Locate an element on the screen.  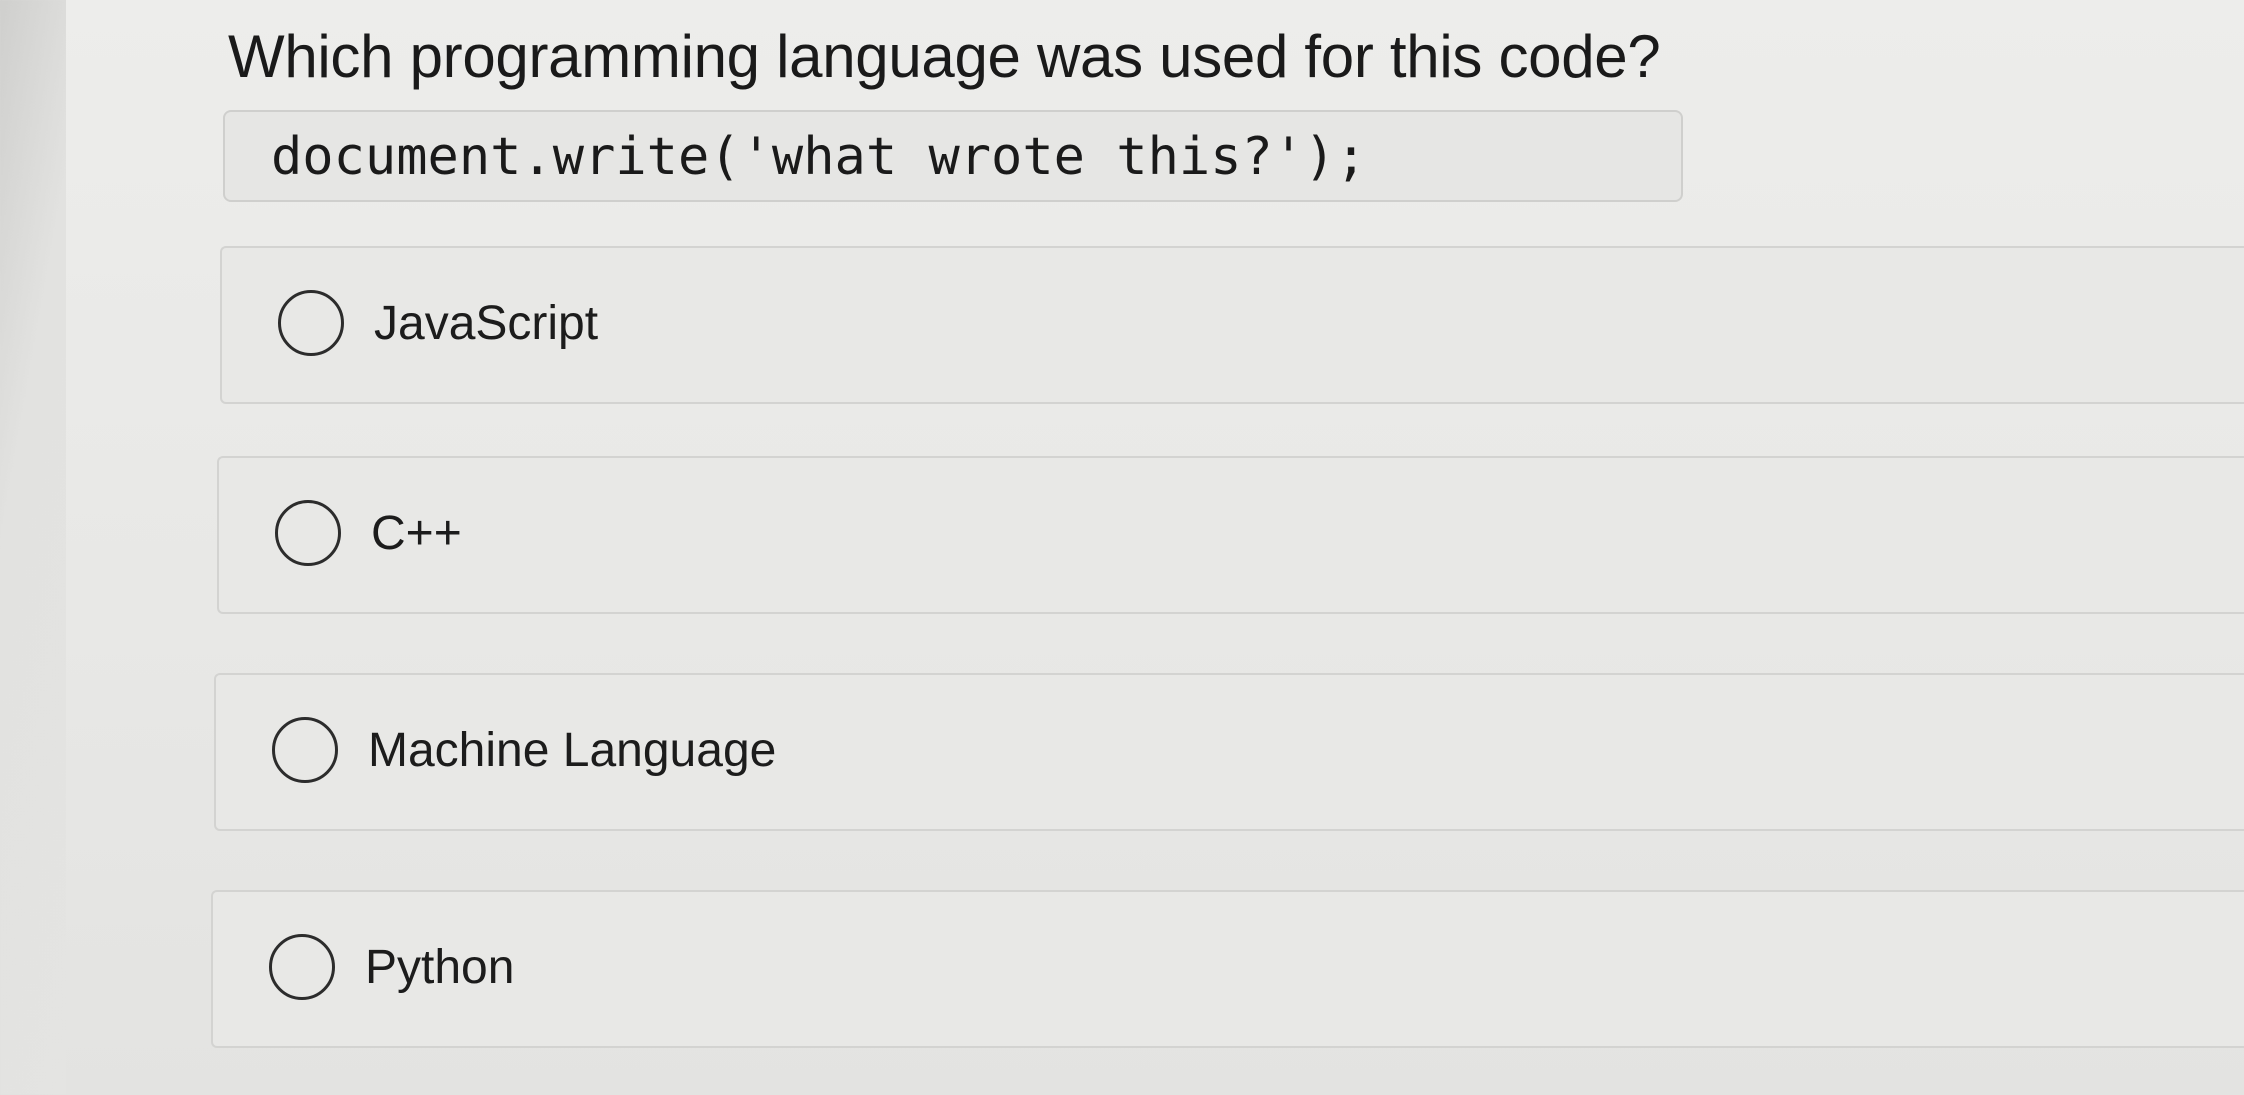
answer-option-label: Python is located at coordinates (440, 967).